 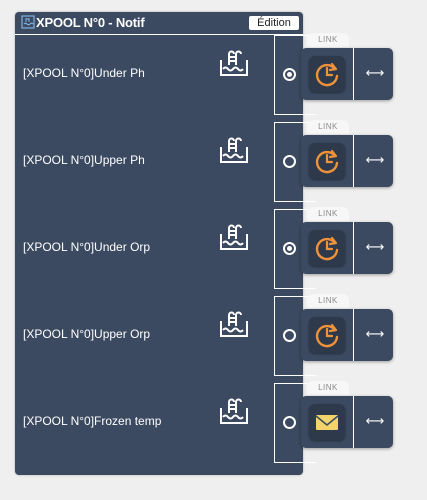 I want to click on notification-label: [XPOOL N°0]Upper Orp, so click(x=87, y=334).